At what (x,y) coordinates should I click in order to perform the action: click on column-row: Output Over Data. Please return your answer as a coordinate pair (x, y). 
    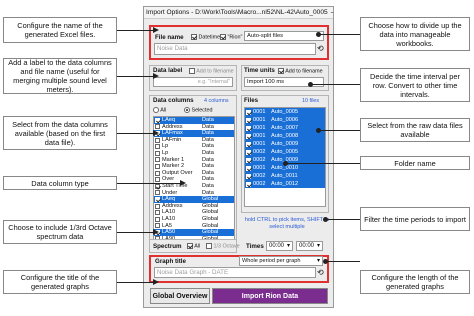
    Looking at the image, I should click on (194, 173).